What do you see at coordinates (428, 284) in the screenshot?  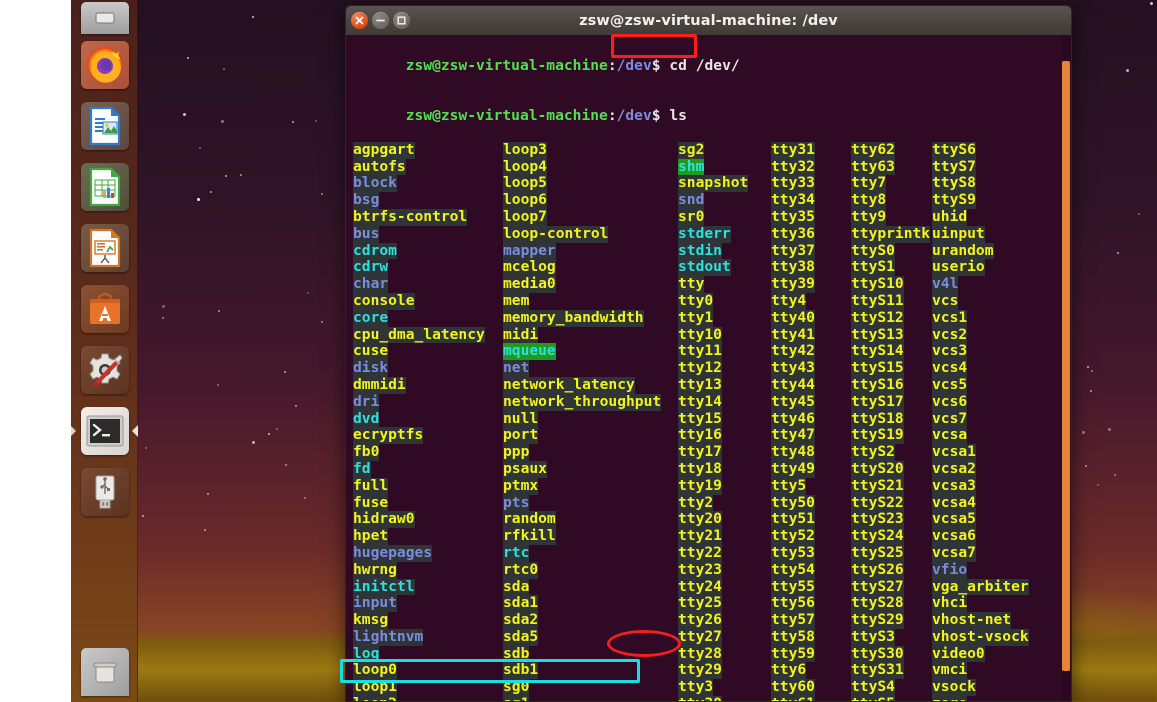 I see `ls-entry: char` at bounding box center [428, 284].